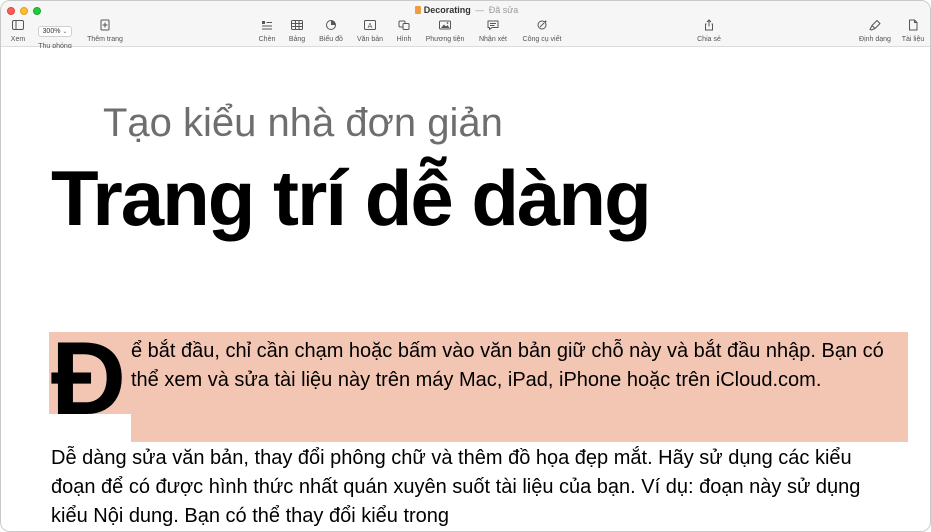  Describe the element at coordinates (709, 25) in the screenshot. I see `share-icon` at that location.